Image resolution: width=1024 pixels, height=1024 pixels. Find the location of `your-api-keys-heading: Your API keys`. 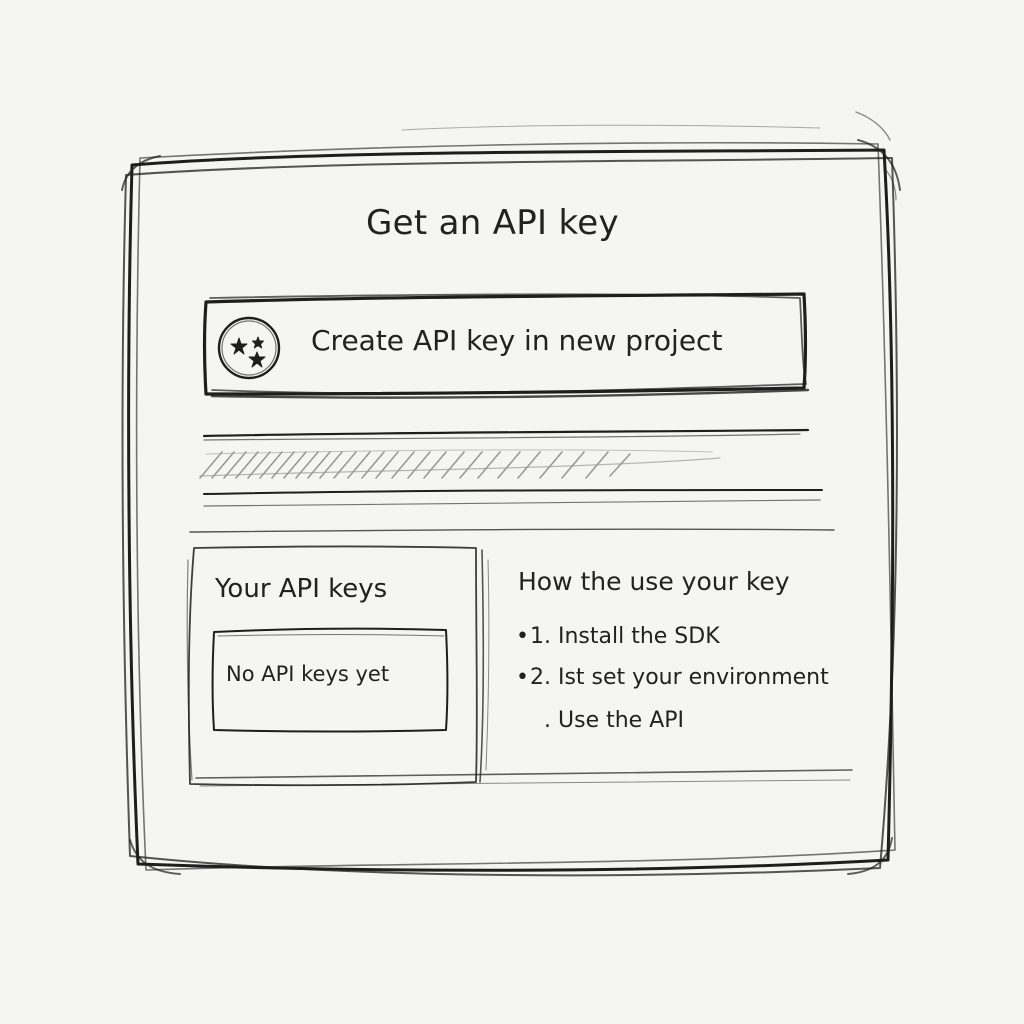

your-api-keys-heading: Your API keys is located at coordinates (301, 589).